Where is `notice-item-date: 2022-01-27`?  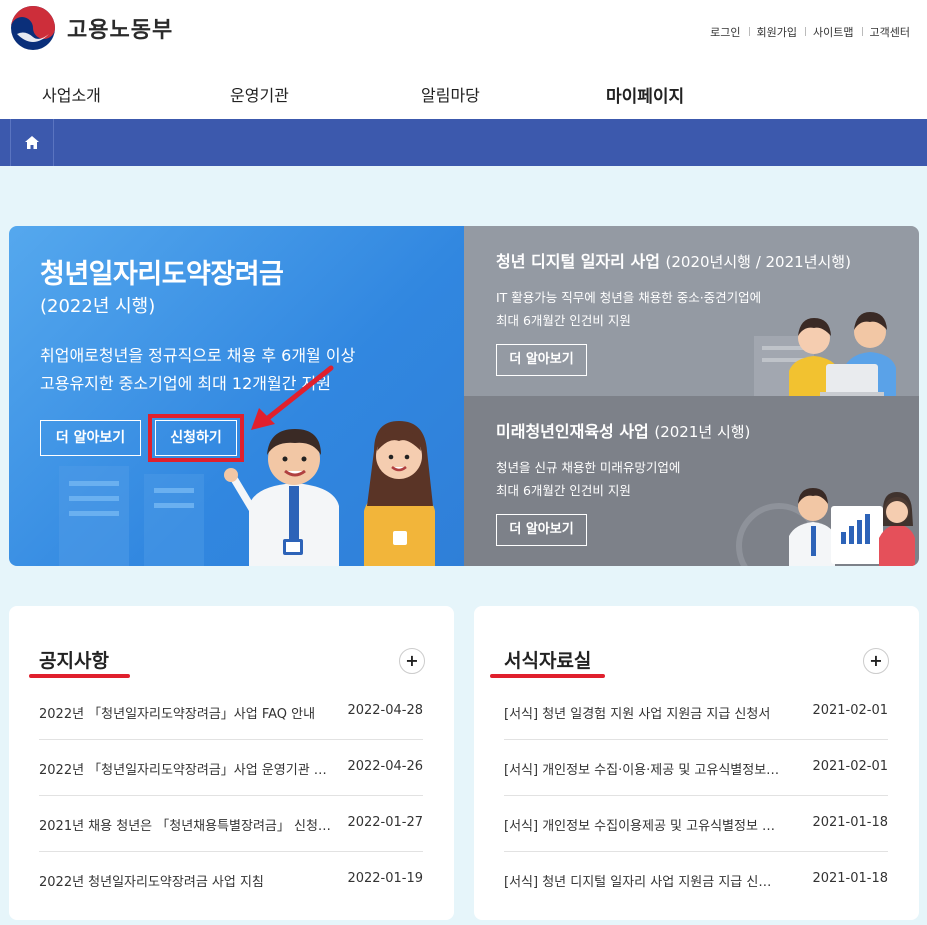
notice-item-date: 2022-01-27 is located at coordinates (385, 822).